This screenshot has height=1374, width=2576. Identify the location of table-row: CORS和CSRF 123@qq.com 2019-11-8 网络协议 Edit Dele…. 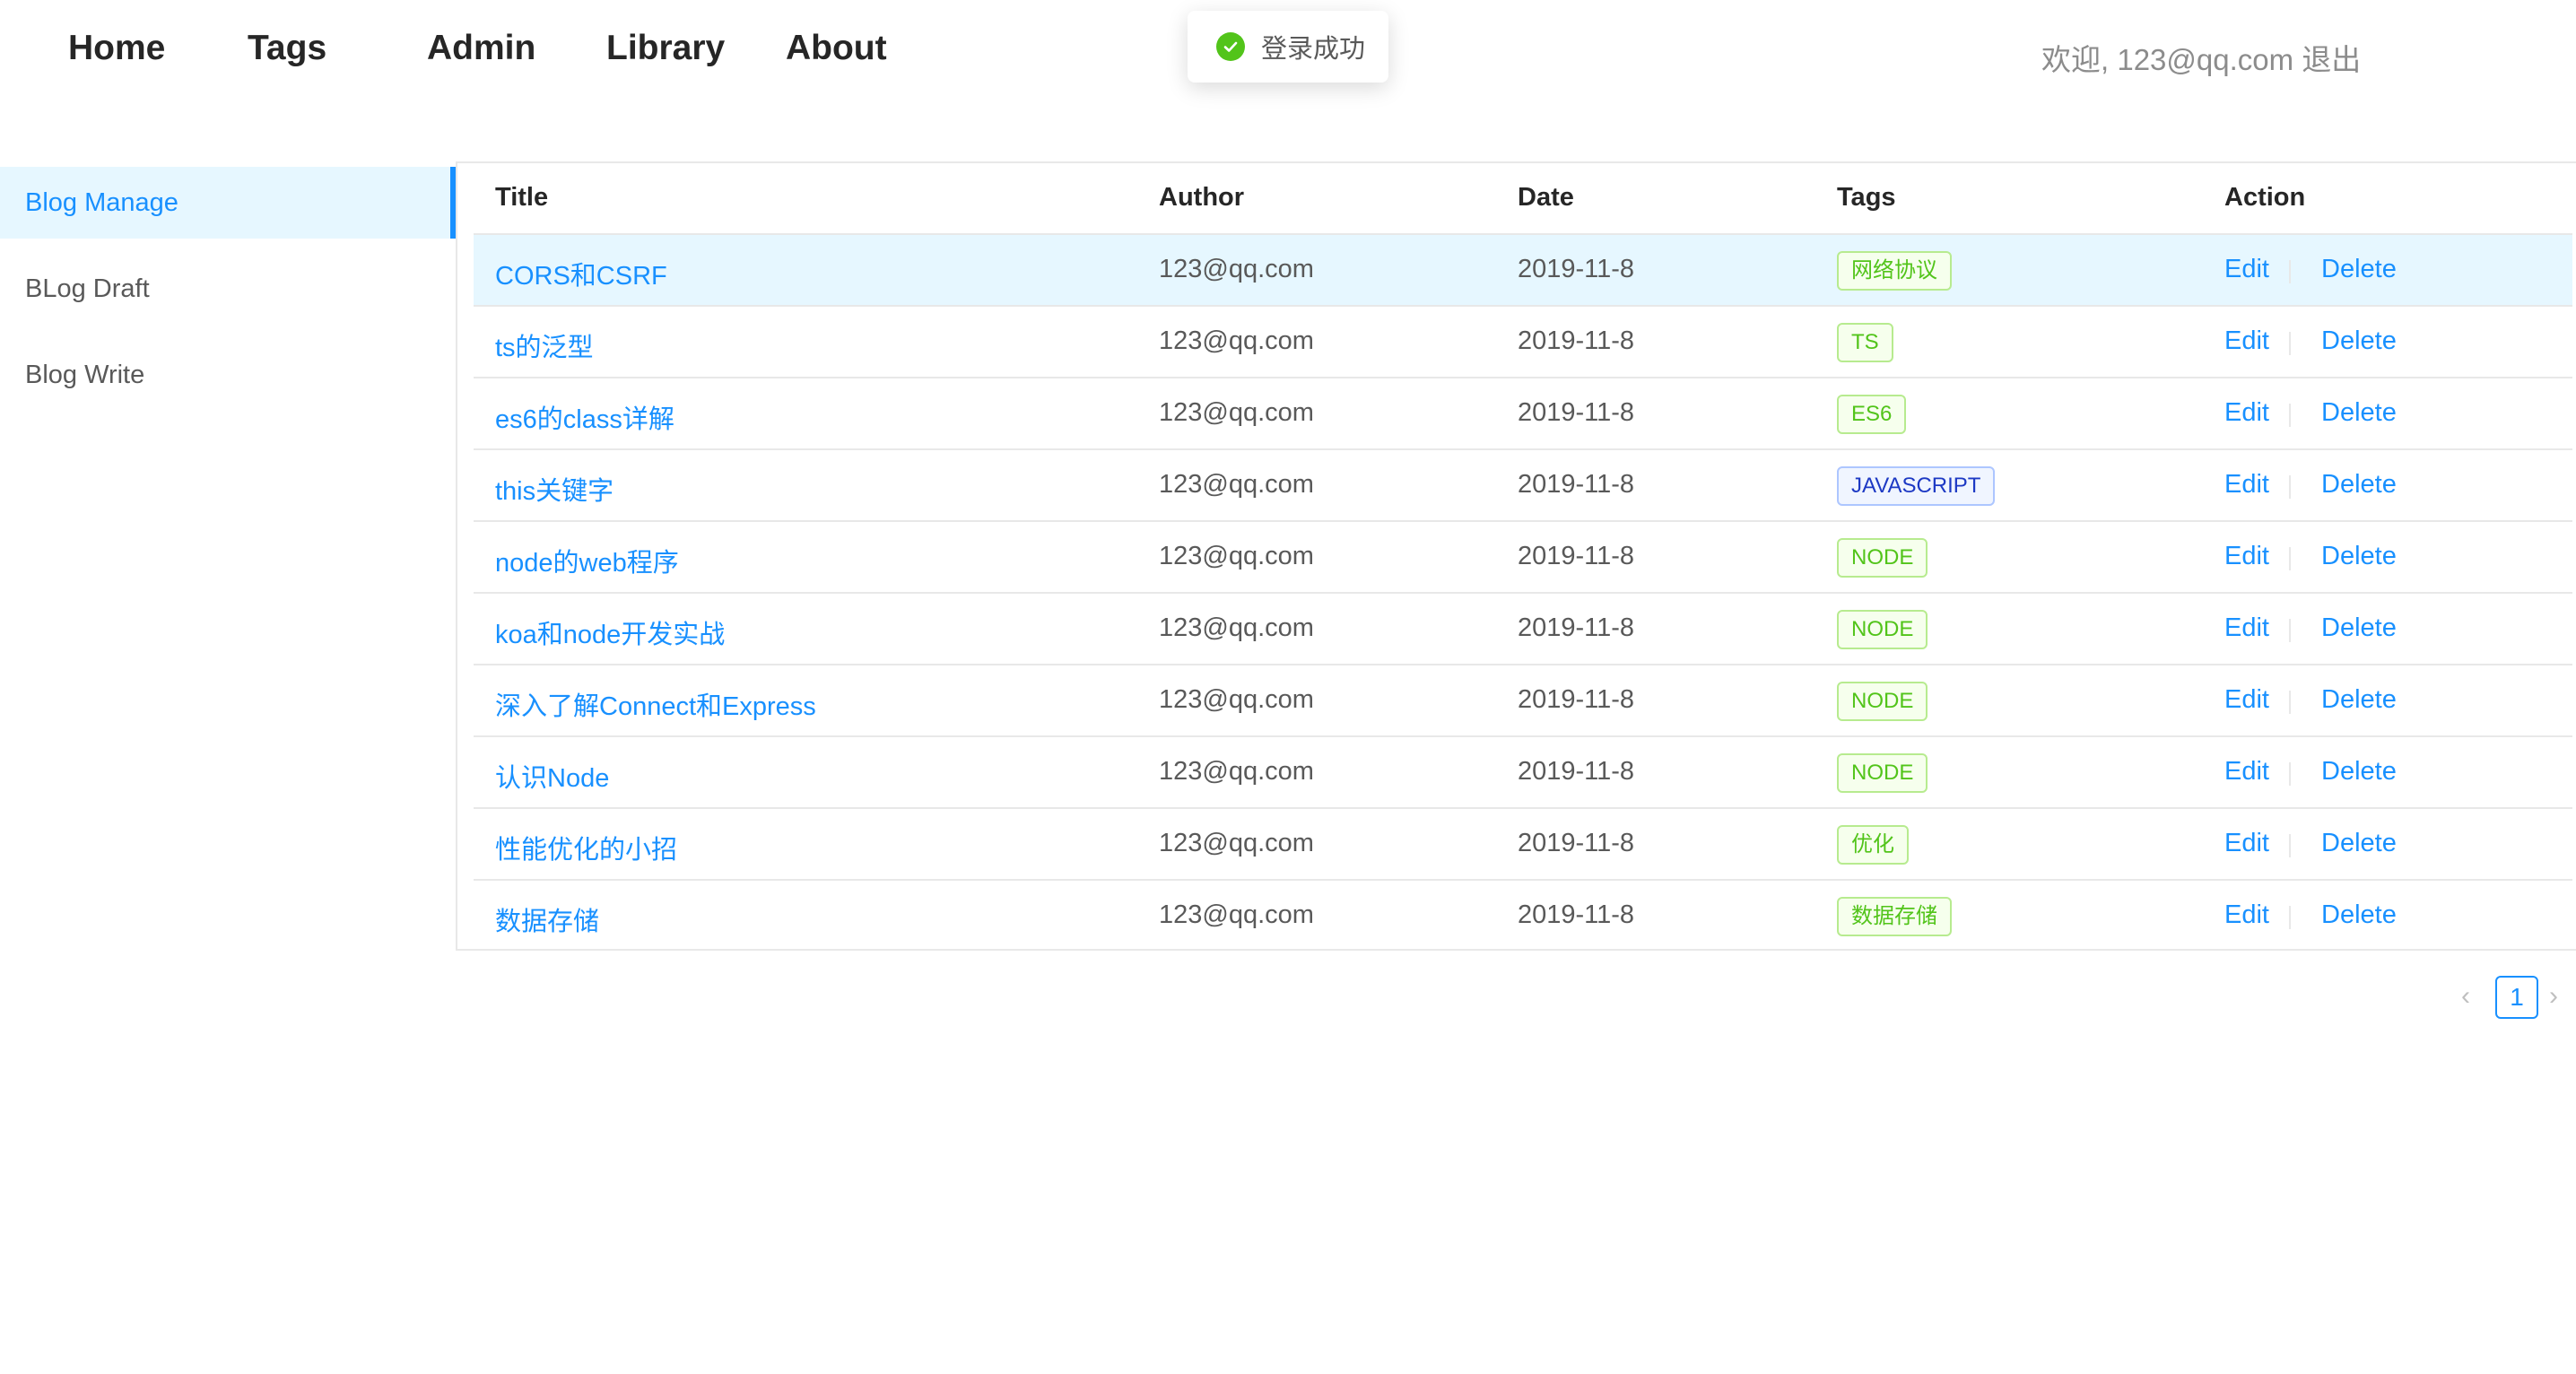
(1523, 269).